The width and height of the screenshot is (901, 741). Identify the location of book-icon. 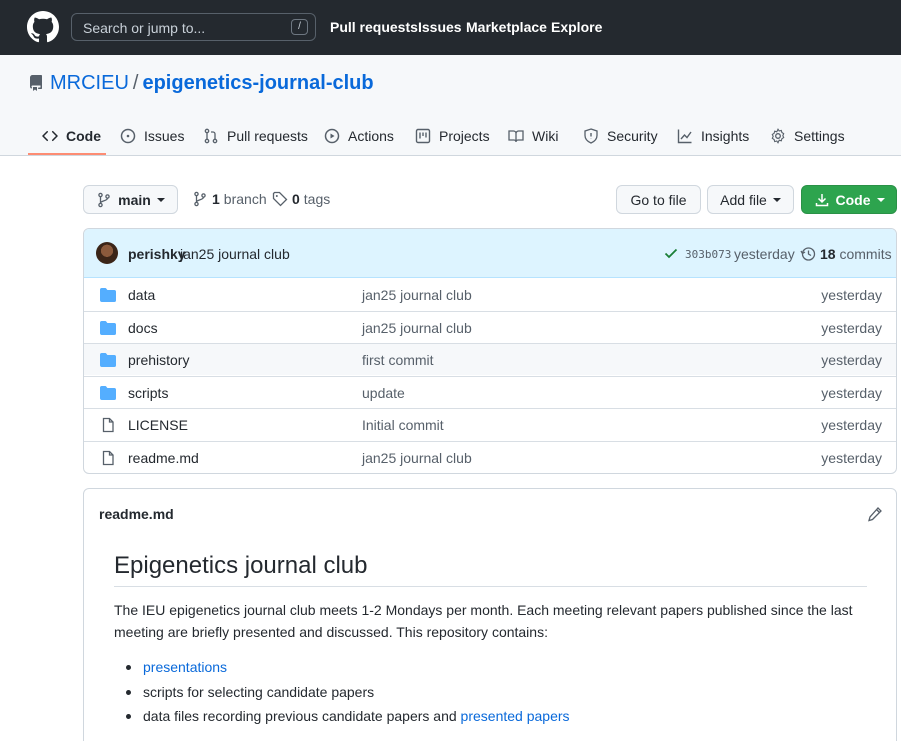
(516, 136).